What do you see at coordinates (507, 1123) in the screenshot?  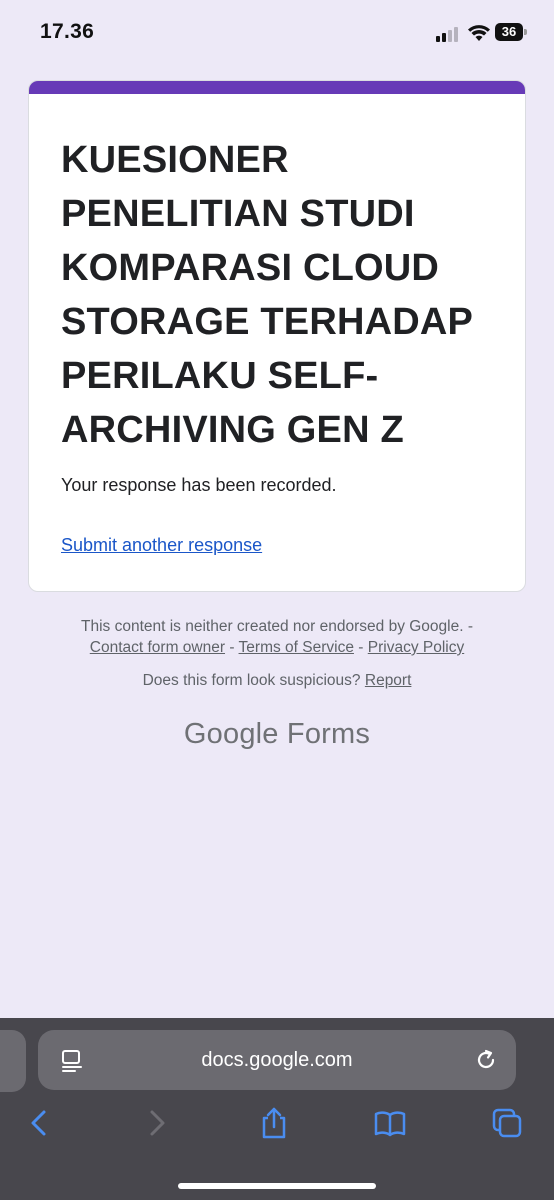 I see `tabs-icon` at bounding box center [507, 1123].